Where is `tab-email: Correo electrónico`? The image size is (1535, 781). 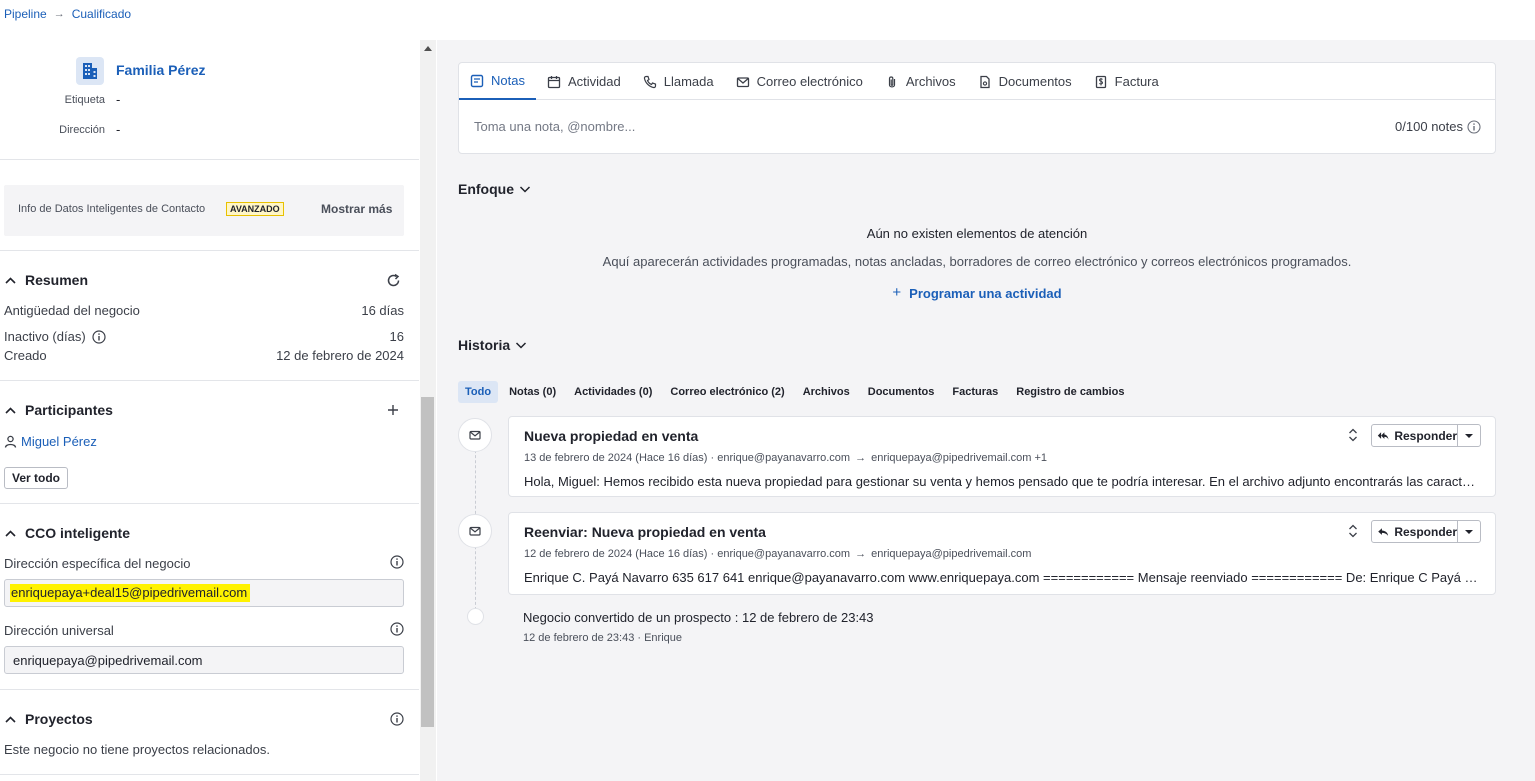
tab-email: Correo electrónico is located at coordinates (799, 81).